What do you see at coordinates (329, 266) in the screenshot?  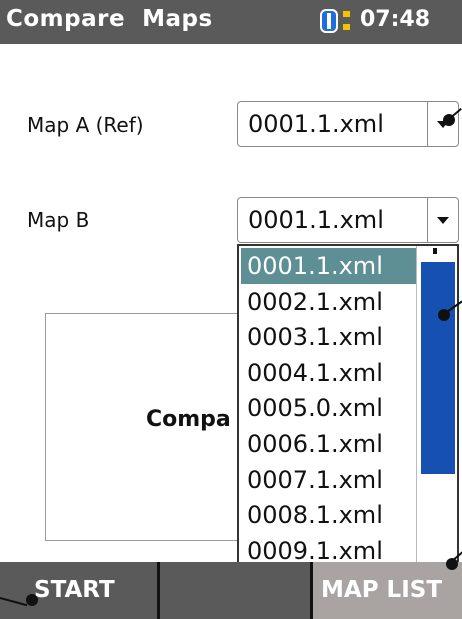 I see `list-item: 0001.1.xml` at bounding box center [329, 266].